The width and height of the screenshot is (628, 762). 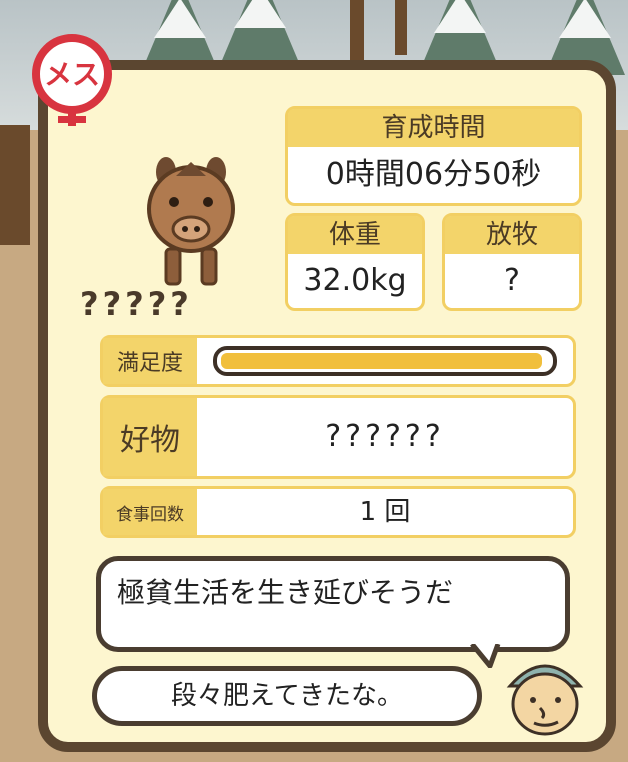 I want to click on satisfaction-gauge, so click(x=385, y=361).